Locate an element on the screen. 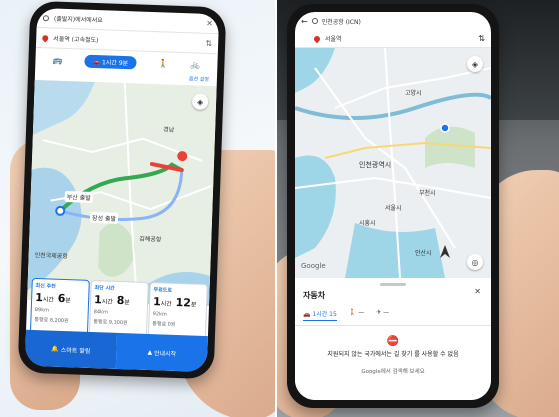  route-card-2-hour-unit: 시간 is located at coordinates (107, 302).